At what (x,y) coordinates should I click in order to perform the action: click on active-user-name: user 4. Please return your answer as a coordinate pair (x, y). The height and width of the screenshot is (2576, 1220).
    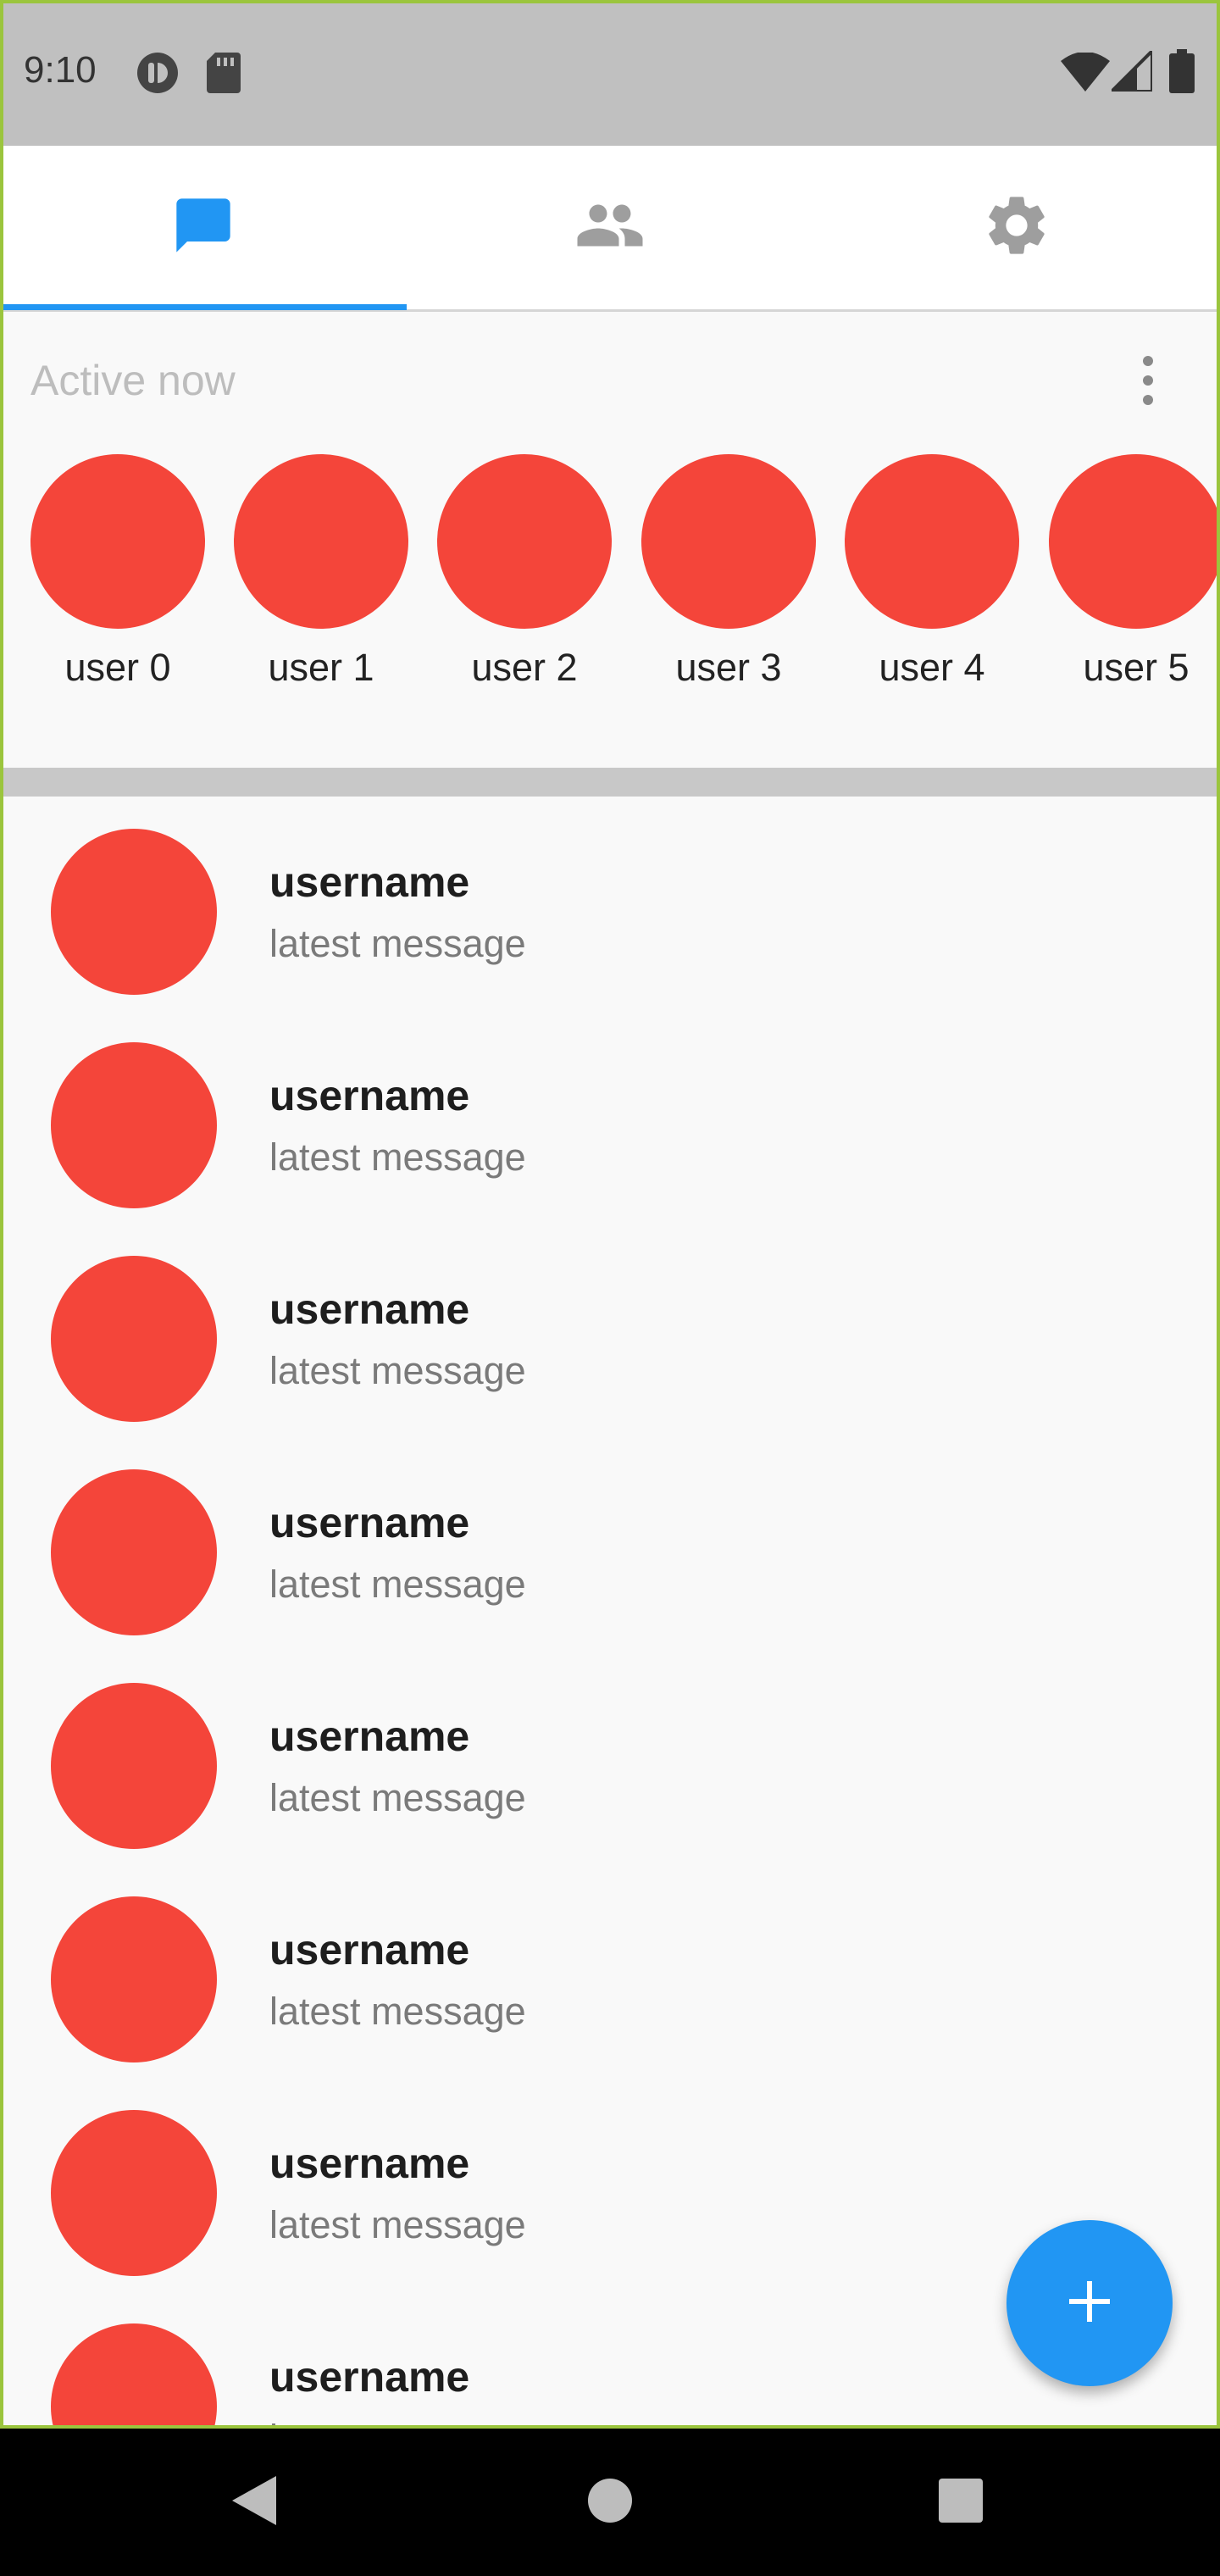
    Looking at the image, I should click on (932, 667).